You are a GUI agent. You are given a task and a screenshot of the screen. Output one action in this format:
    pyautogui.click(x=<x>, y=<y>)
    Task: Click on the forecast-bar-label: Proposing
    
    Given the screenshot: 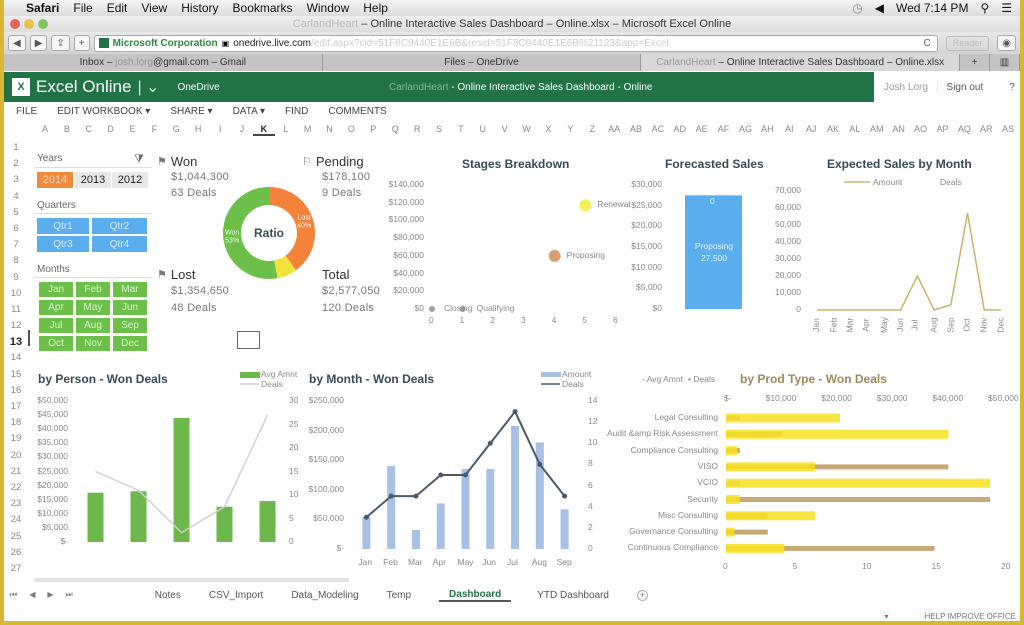 What is the action you would take?
    pyautogui.click(x=714, y=246)
    